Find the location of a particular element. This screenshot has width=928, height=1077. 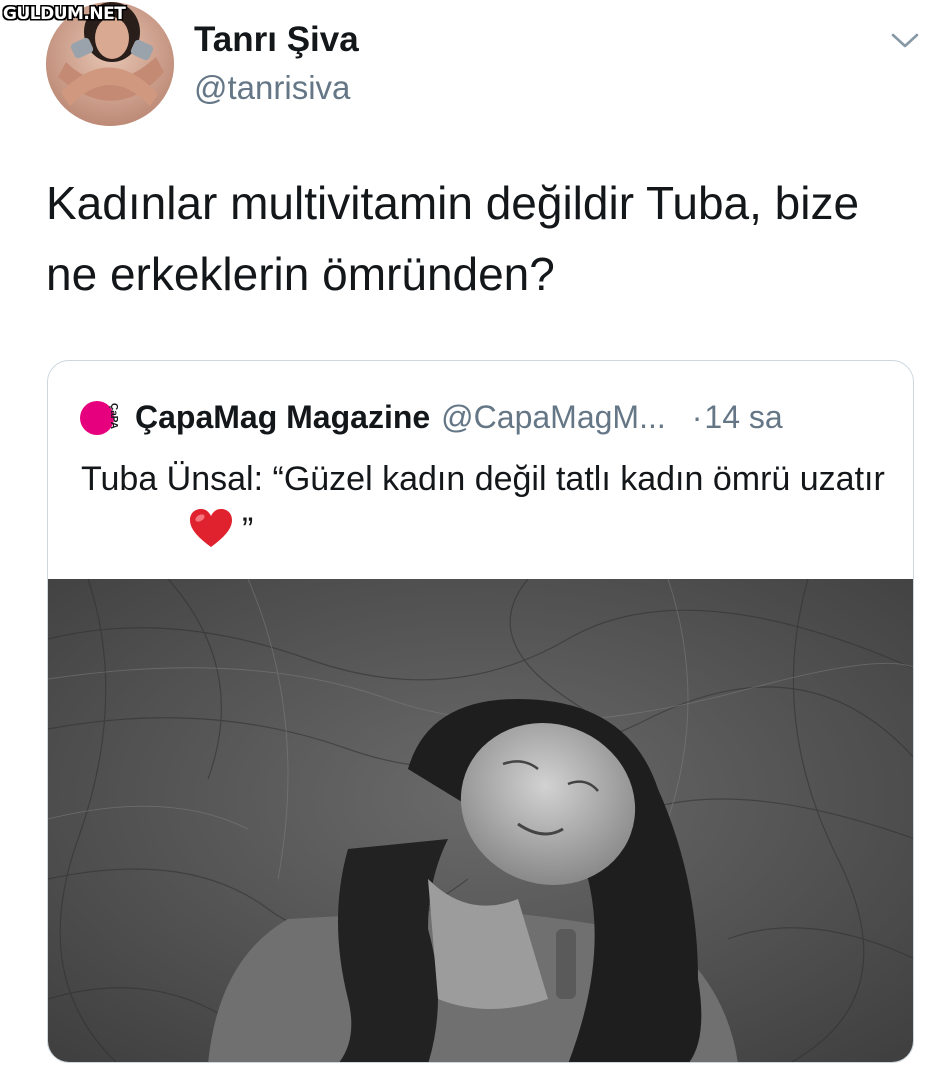

quoted-display-name: ÇapaMag Magazine is located at coordinates (282, 417).